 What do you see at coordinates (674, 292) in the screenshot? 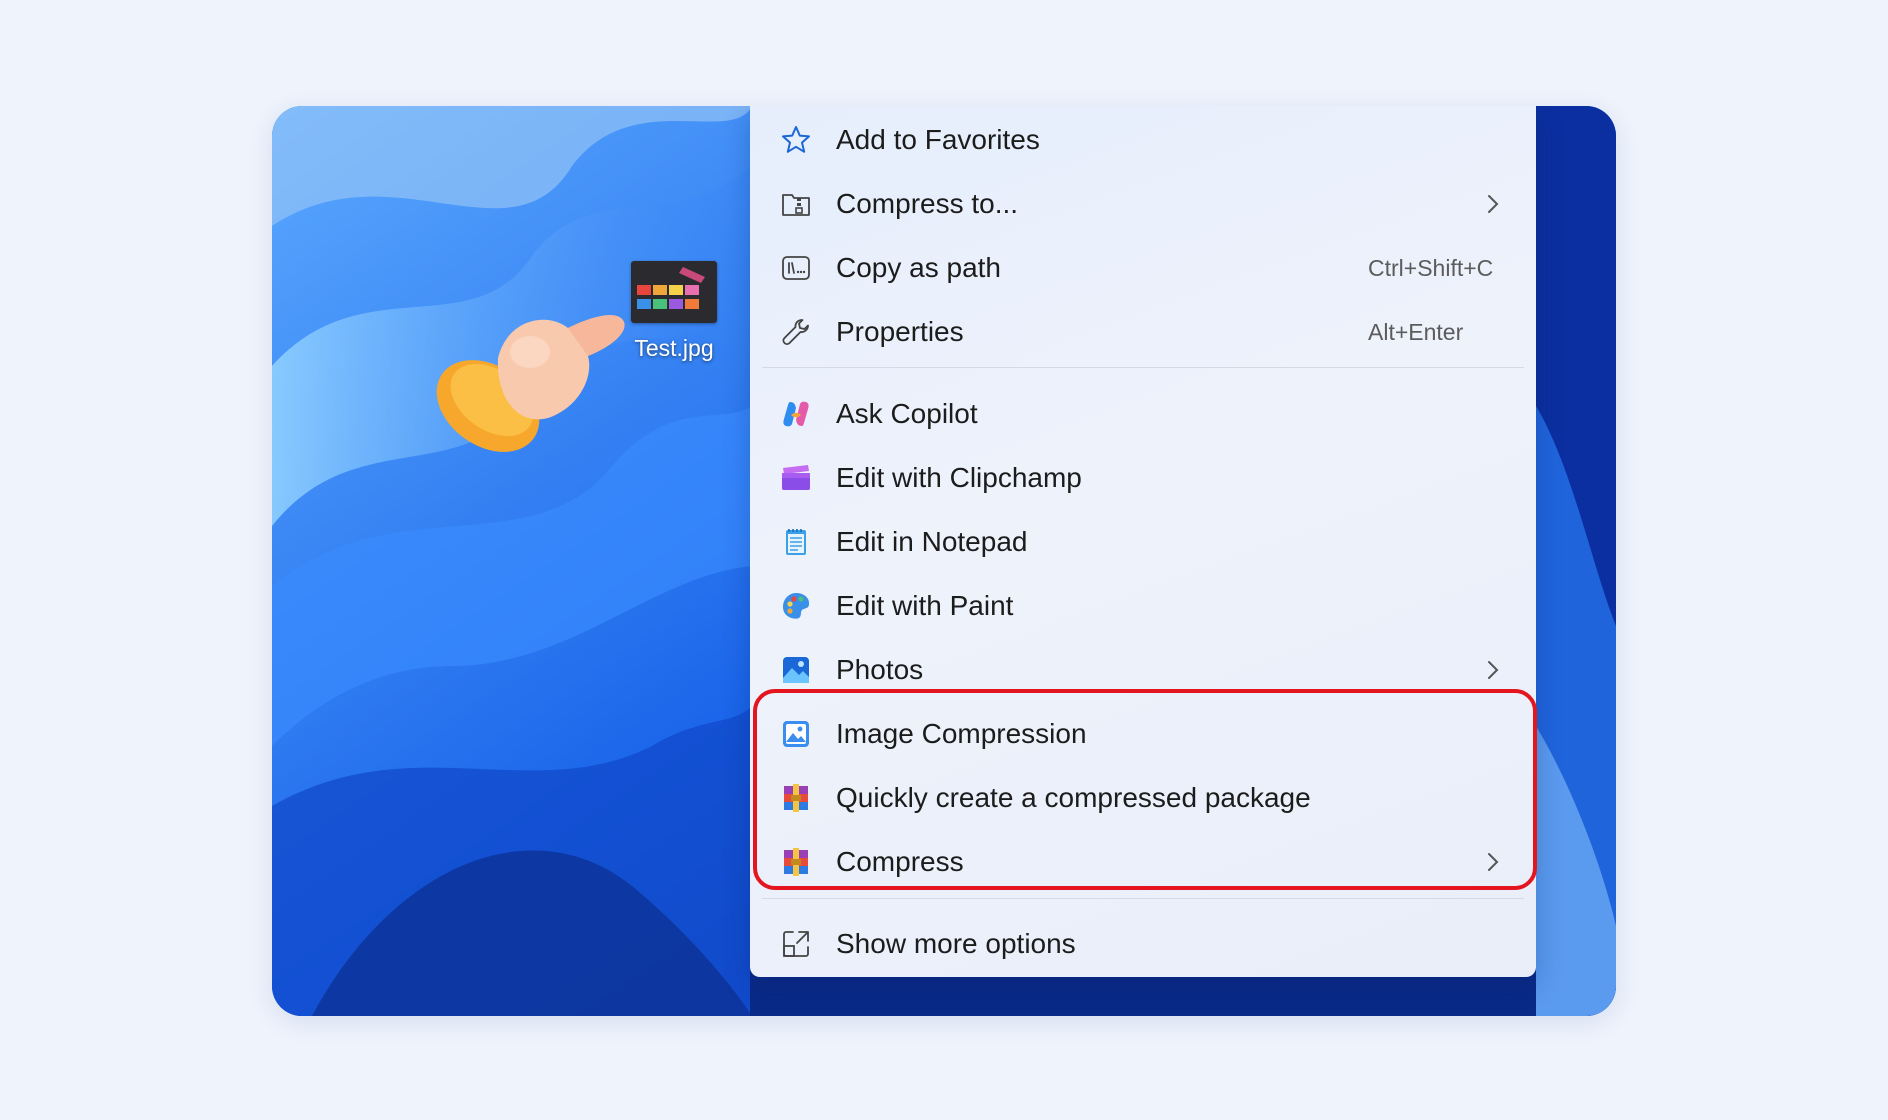
I see `image-thumbnail-icon` at bounding box center [674, 292].